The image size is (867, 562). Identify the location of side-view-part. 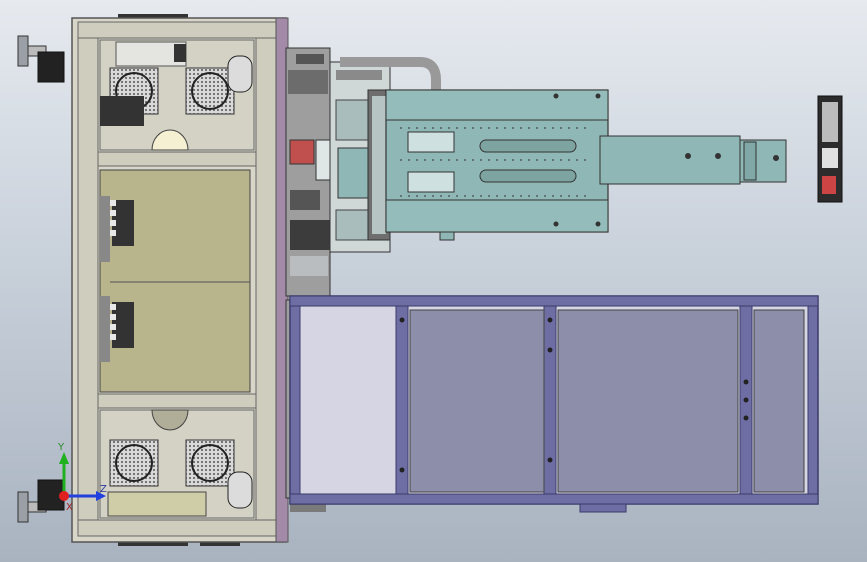
(830, 149).